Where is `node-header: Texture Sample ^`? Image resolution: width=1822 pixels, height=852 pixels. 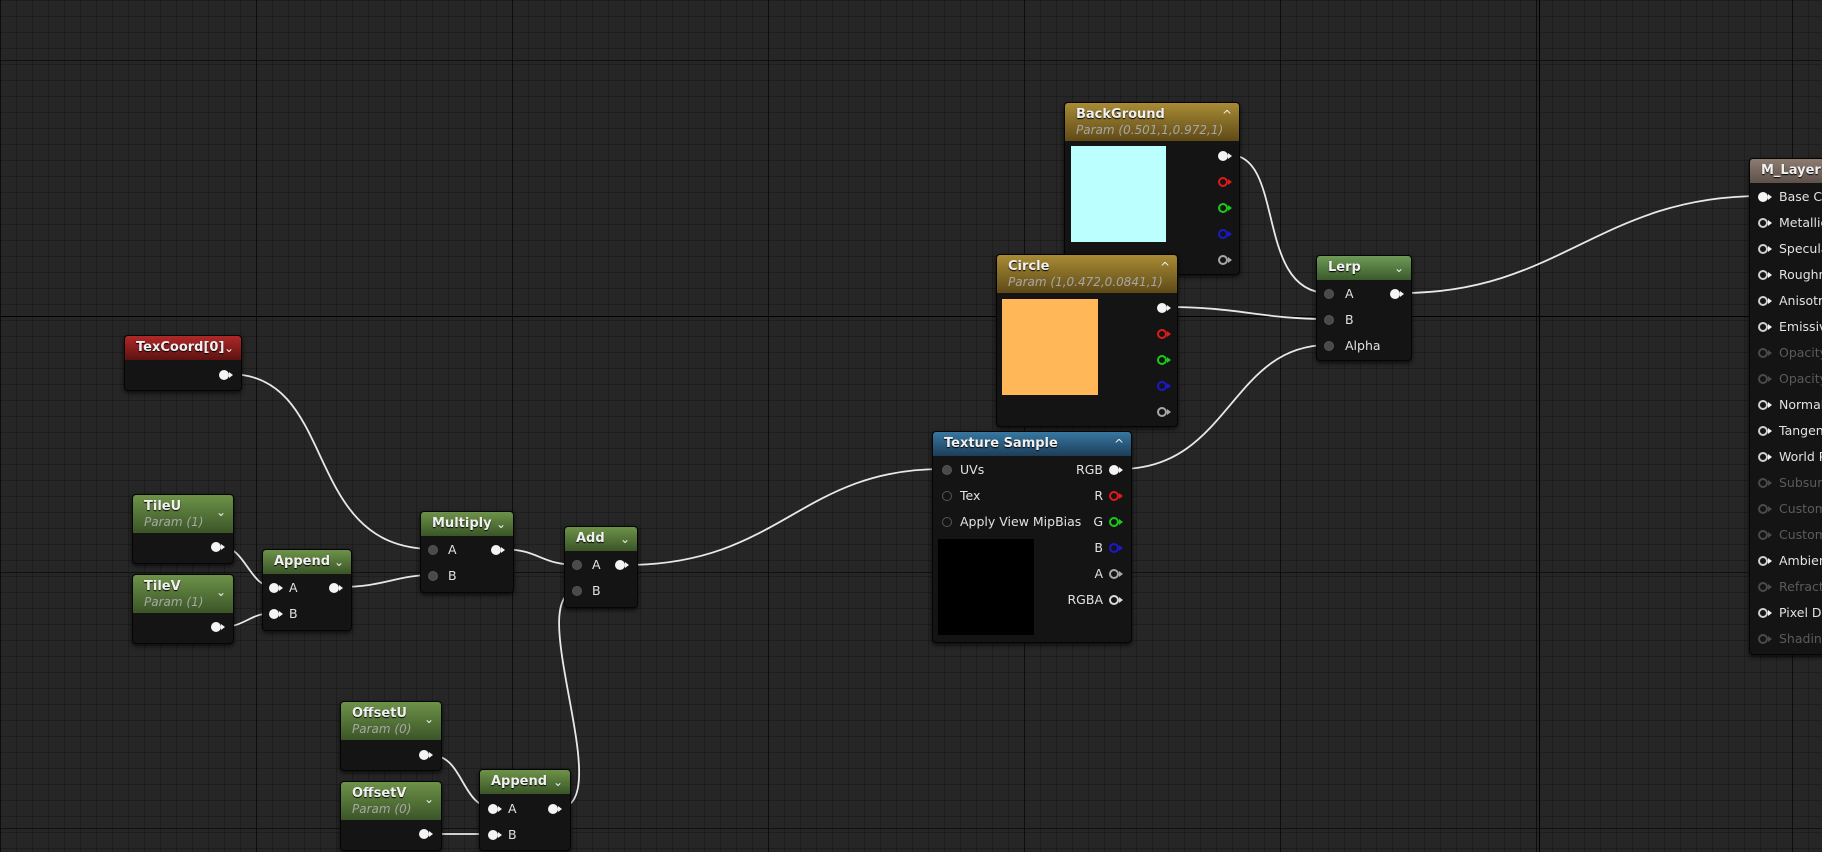 node-header: Texture Sample ^ is located at coordinates (1032, 444).